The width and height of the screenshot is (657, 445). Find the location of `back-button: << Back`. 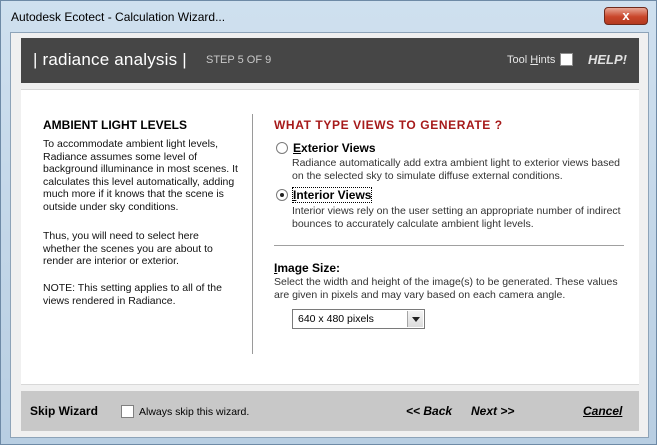

back-button: << Back is located at coordinates (429, 411).